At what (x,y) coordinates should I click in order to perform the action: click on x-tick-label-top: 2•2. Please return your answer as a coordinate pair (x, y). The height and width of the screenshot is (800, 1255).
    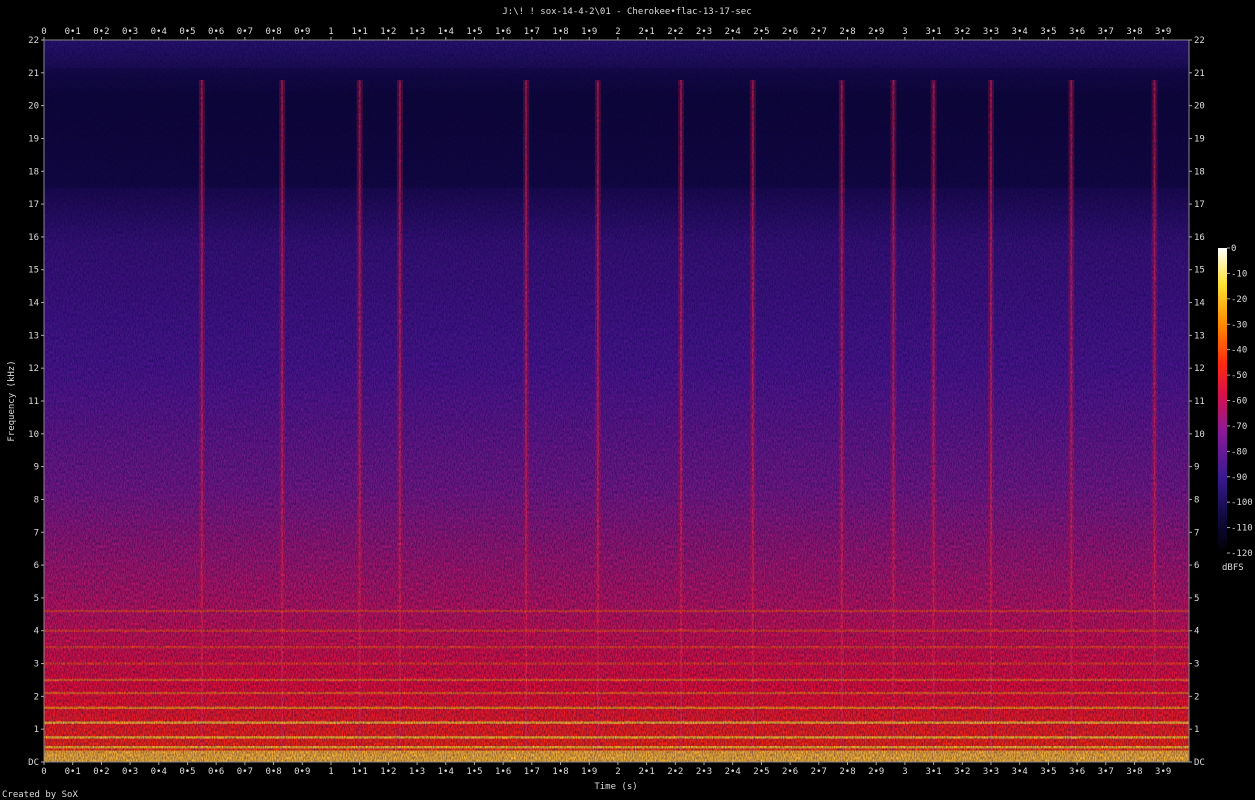
    Looking at the image, I should click on (675, 32).